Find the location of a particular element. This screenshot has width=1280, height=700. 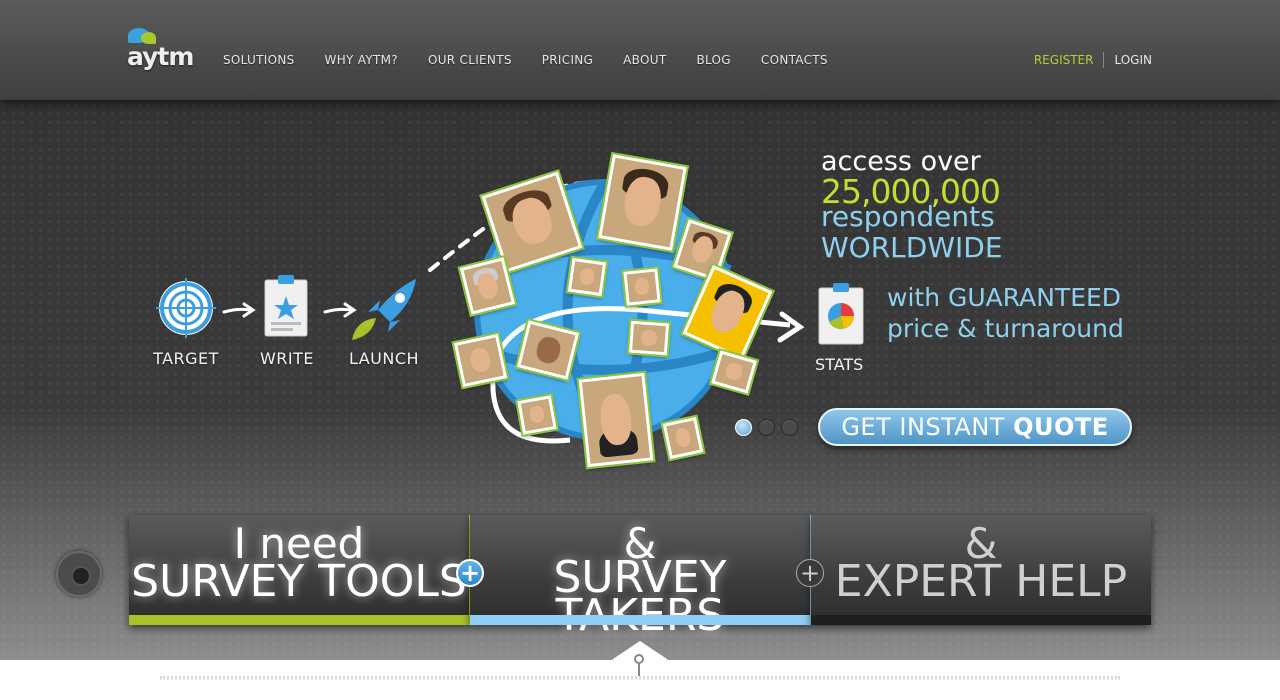

logo-text: aytm is located at coordinates (160, 56).